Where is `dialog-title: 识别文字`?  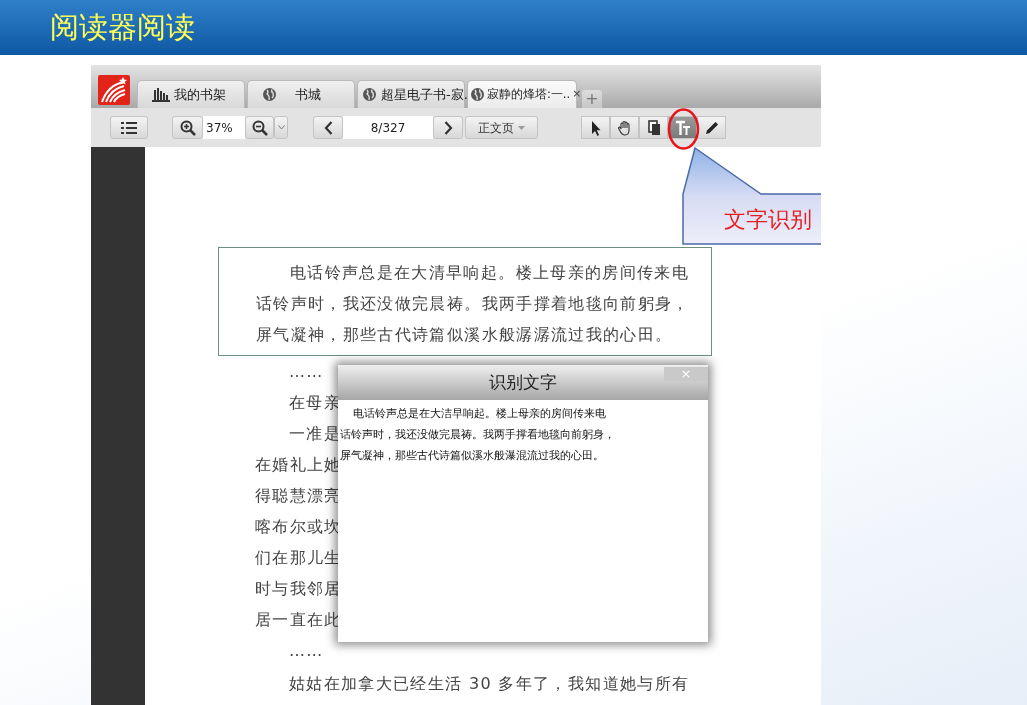
dialog-title: 识别文字 is located at coordinates (523, 382).